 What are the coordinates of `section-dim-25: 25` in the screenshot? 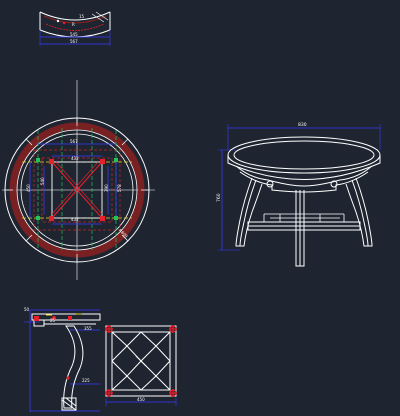 It's located at (53, 320).